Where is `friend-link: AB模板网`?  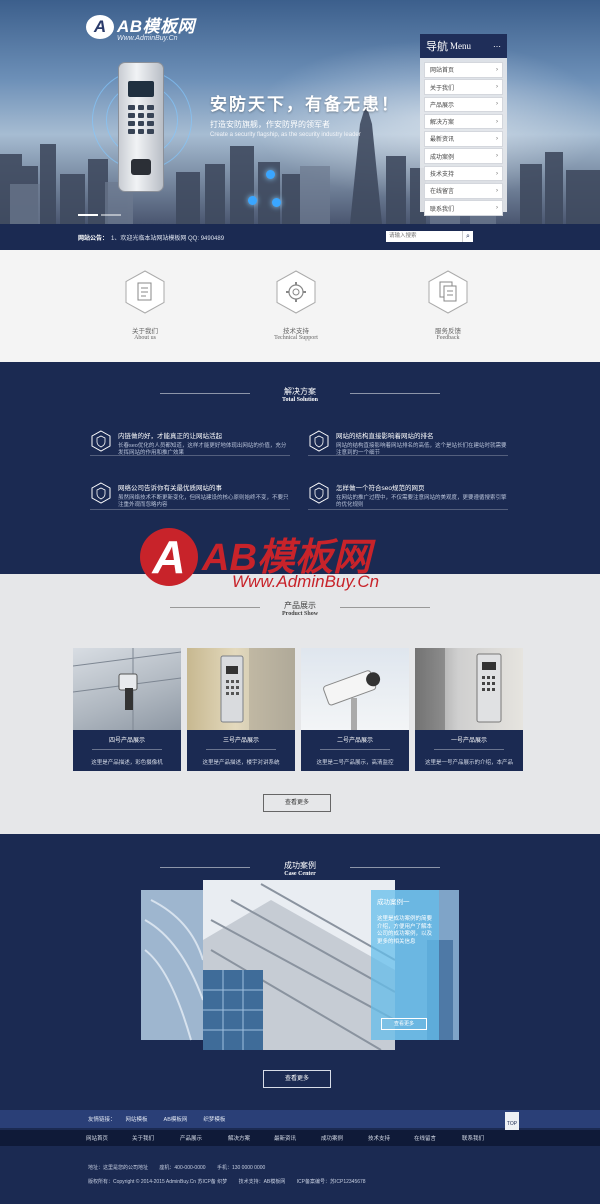 friend-link: AB模板网 is located at coordinates (176, 1119).